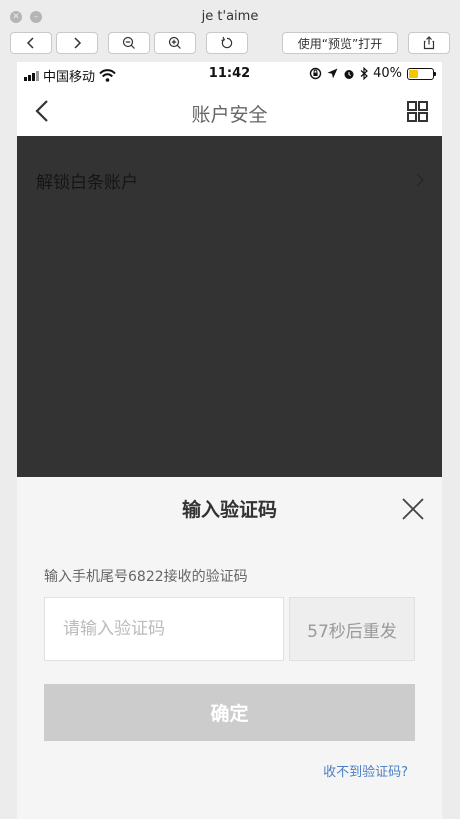  What do you see at coordinates (413, 509) in the screenshot?
I see `close-icon` at bounding box center [413, 509].